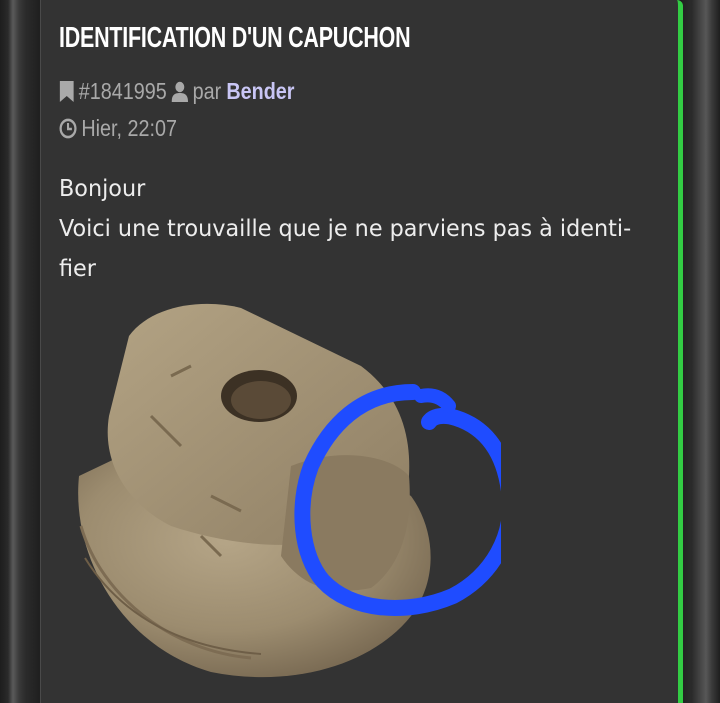 The image size is (720, 703). I want to click on body-line: Bonjour, so click(102, 189).